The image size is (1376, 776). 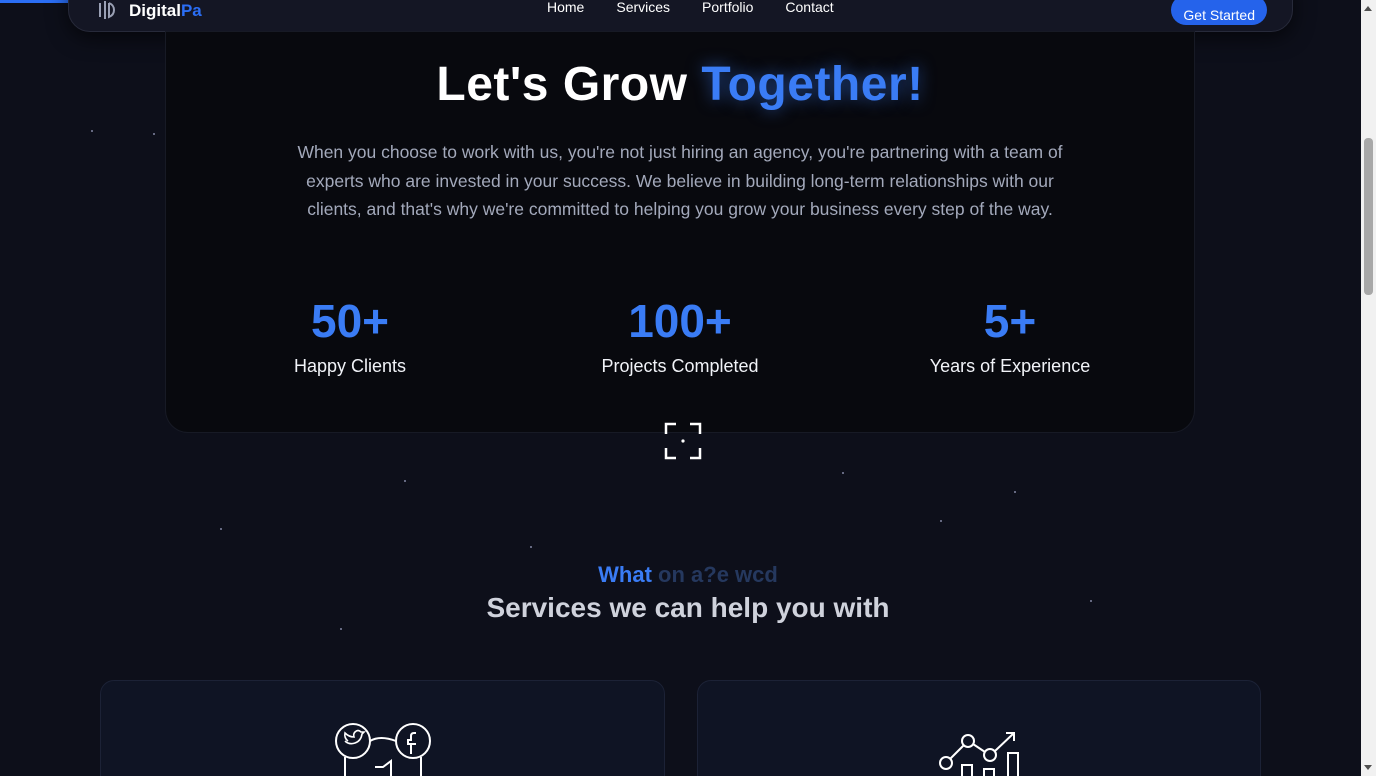 What do you see at coordinates (979, 754) in the screenshot?
I see `growth-chart-icon` at bounding box center [979, 754].